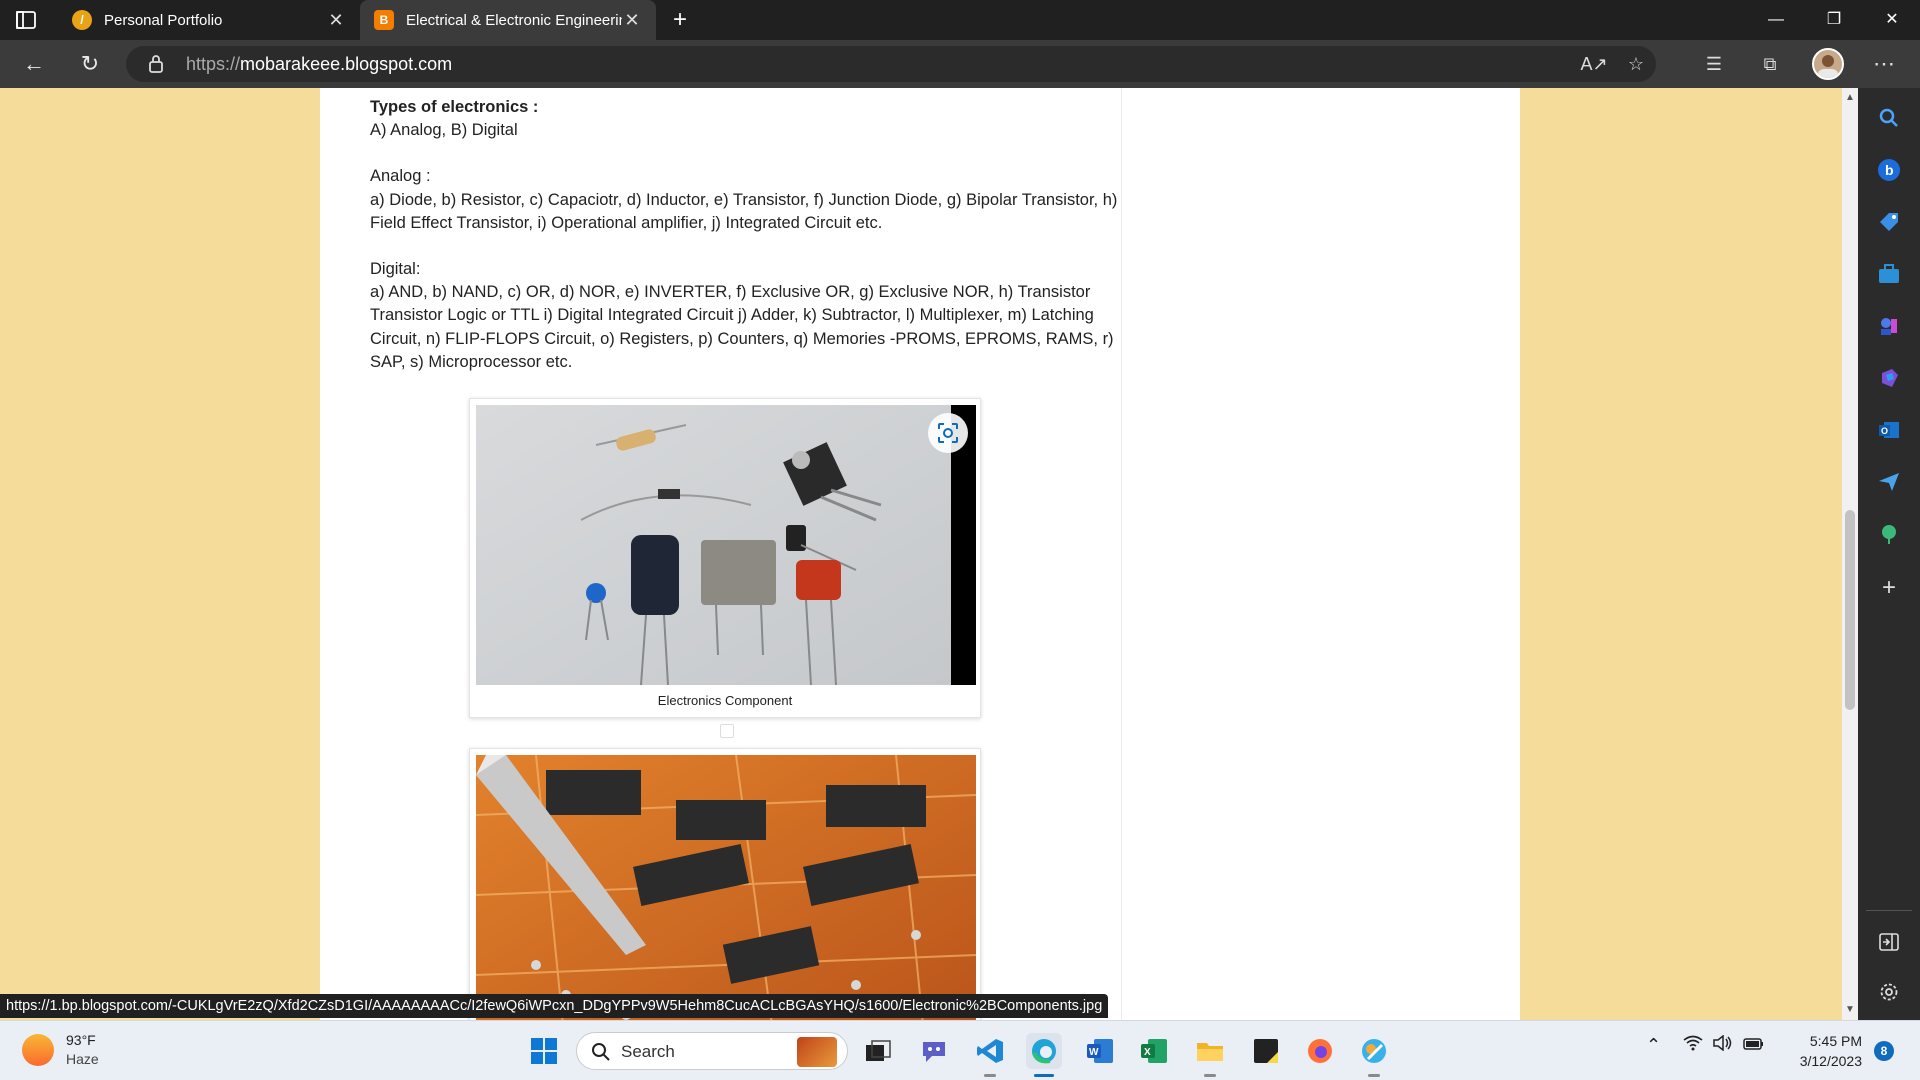 The height and width of the screenshot is (1080, 1920). What do you see at coordinates (1776, 20) in the screenshot?
I see `minimize-button: —` at bounding box center [1776, 20].